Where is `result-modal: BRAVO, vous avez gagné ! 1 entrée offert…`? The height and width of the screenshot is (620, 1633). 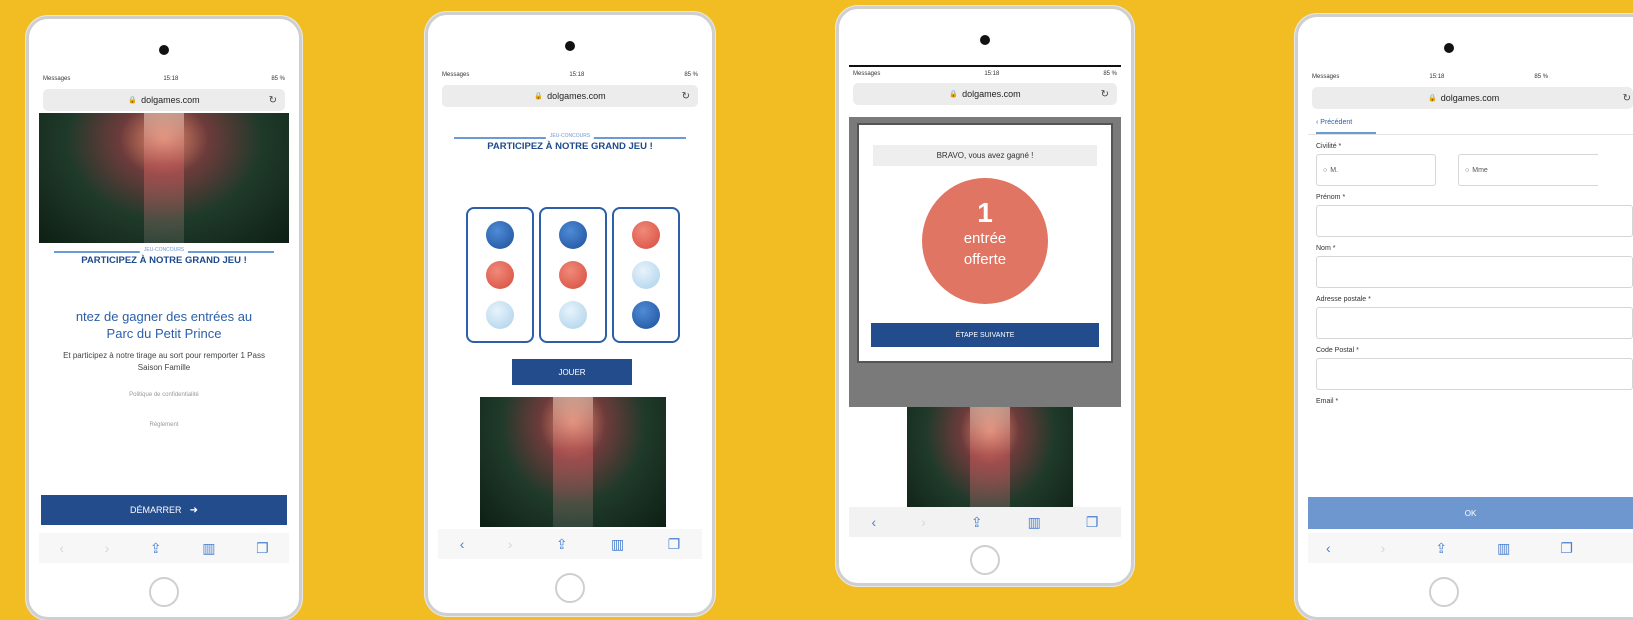
result-modal: BRAVO, vous avez gagné ! 1 entrée offert… is located at coordinates (985, 243).